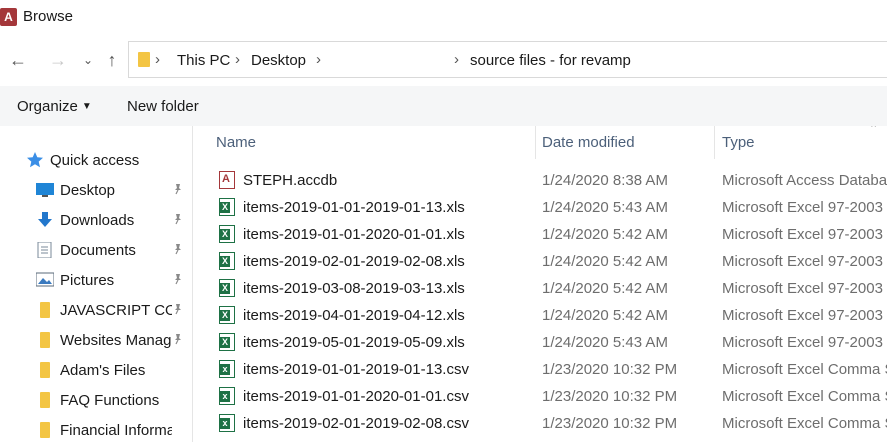 The image size is (887, 446). I want to click on sidebar-item-label: Adam's Files, so click(103, 370).